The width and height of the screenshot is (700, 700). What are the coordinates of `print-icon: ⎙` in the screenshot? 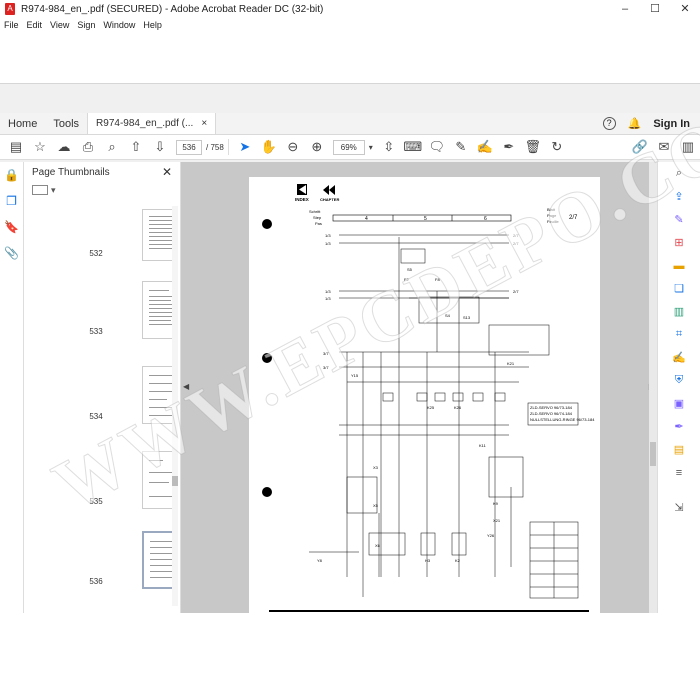 It's located at (88, 147).